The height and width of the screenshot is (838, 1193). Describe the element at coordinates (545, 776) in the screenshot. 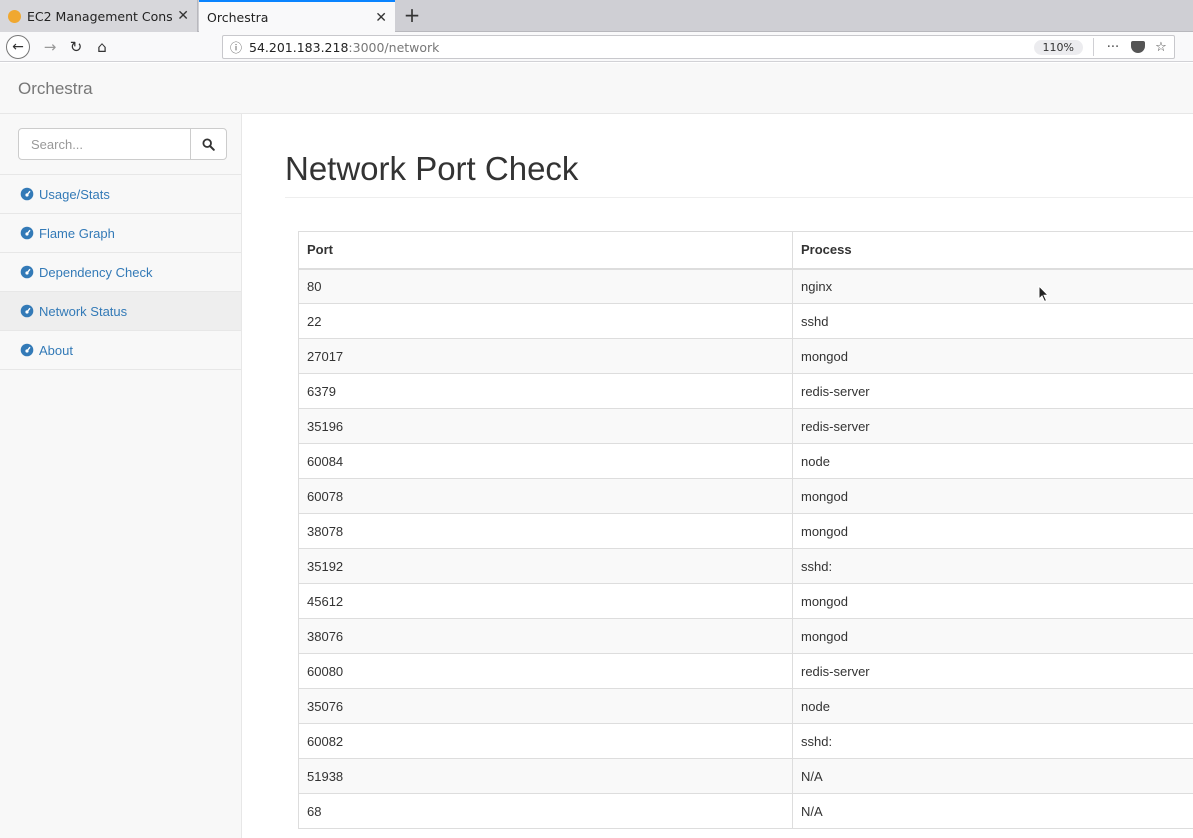

I see `port-cell: 51938` at that location.